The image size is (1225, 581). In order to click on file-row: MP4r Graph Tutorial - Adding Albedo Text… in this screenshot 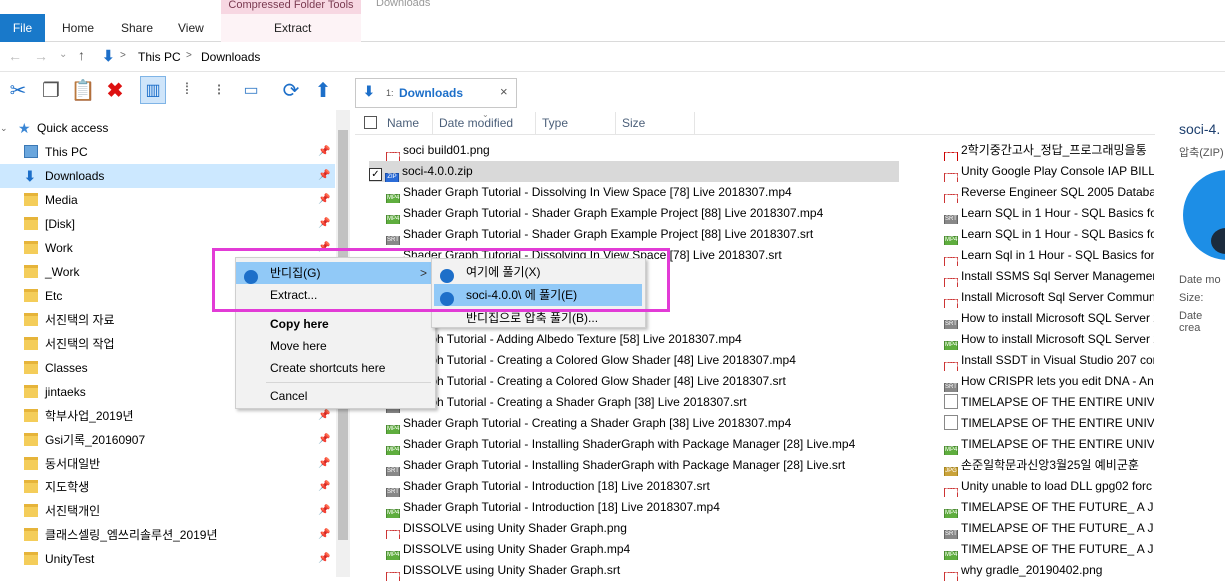, I will do `click(651, 339)`.